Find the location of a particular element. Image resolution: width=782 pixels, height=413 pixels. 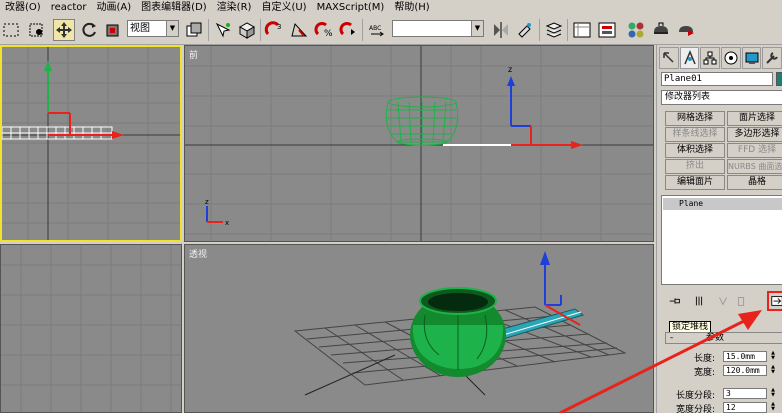

patch-select-button: 面片选择 is located at coordinates (754, 118).